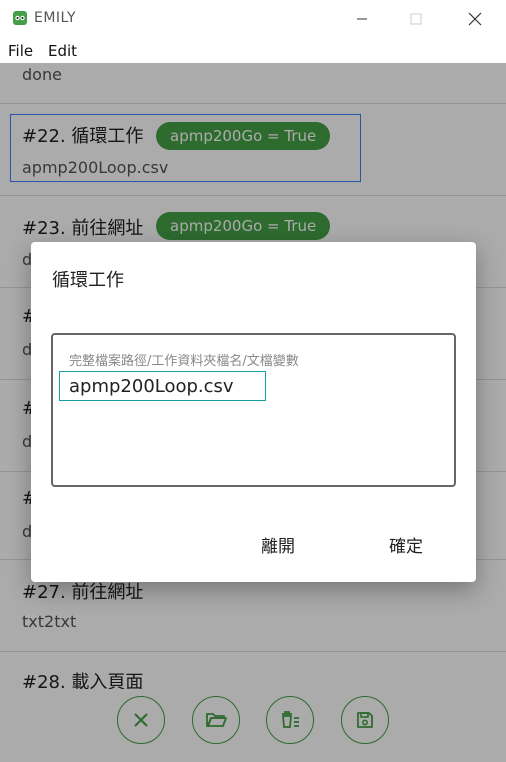  What do you see at coordinates (253, 50) in the screenshot?
I see `menu-bar: File Edit` at bounding box center [253, 50].